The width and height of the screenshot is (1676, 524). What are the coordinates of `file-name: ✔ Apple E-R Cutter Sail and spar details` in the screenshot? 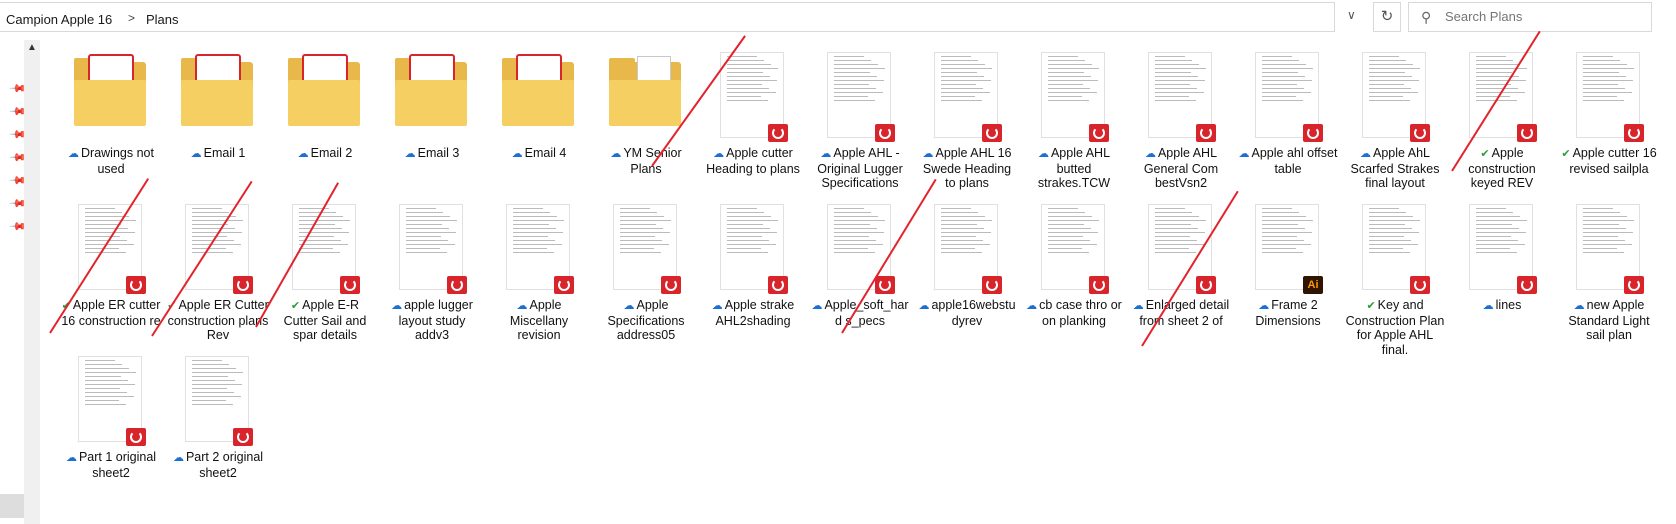 It's located at (325, 320).